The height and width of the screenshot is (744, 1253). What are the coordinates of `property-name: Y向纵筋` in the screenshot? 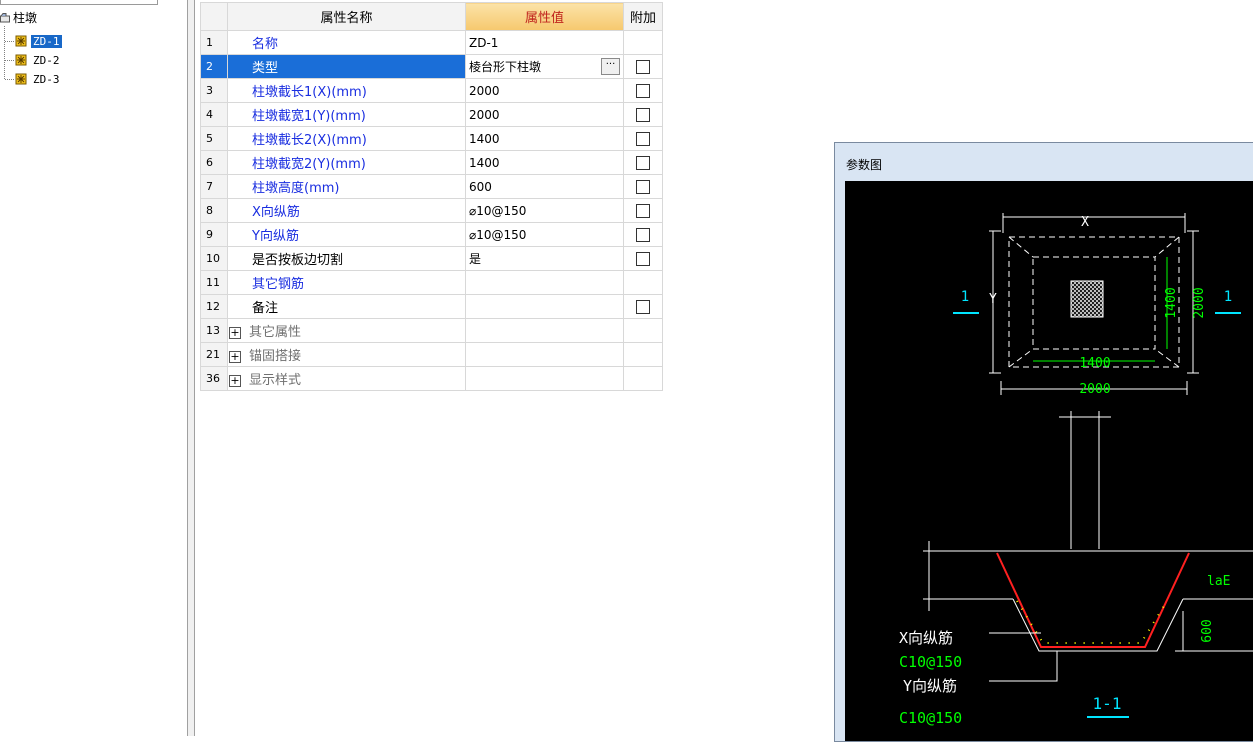 It's located at (346, 234).